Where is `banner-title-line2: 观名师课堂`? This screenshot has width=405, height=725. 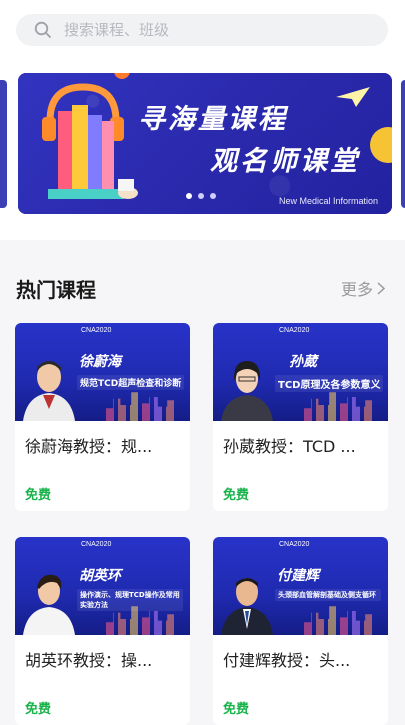 banner-title-line2: 观名师课堂 is located at coordinates (285, 161).